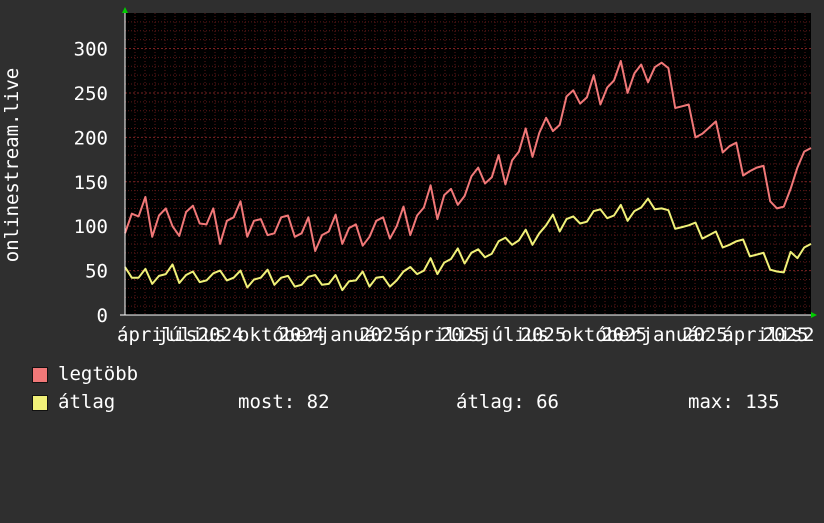 The width and height of the screenshot is (824, 523). Describe the element at coordinates (91, 227) in the screenshot. I see `y-tick-label: 100` at that location.